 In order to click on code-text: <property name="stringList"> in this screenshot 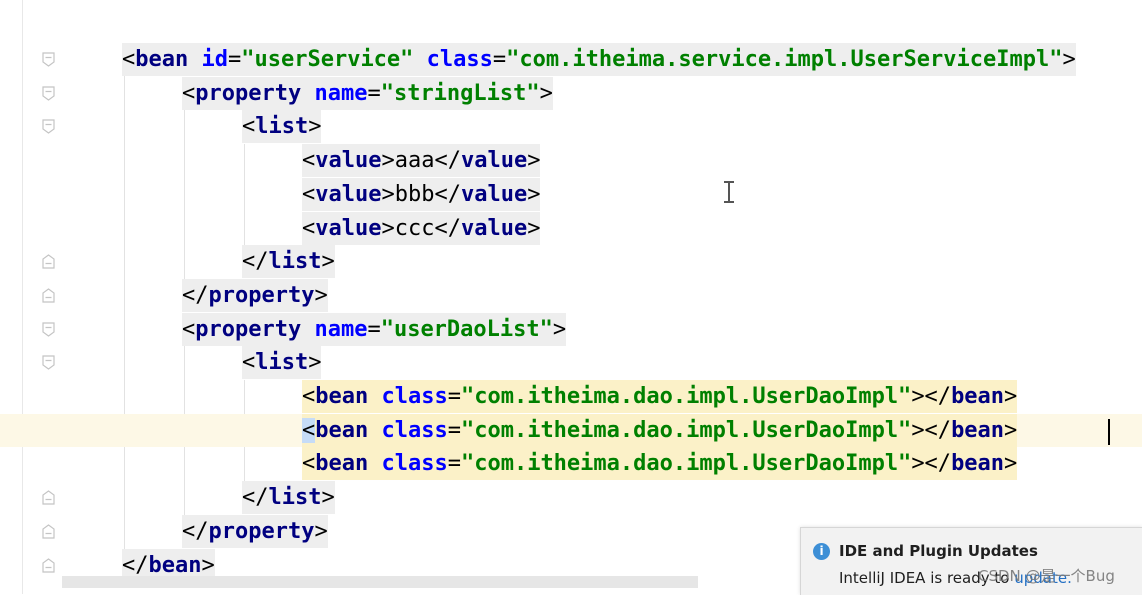, I will do `click(367, 93)`.